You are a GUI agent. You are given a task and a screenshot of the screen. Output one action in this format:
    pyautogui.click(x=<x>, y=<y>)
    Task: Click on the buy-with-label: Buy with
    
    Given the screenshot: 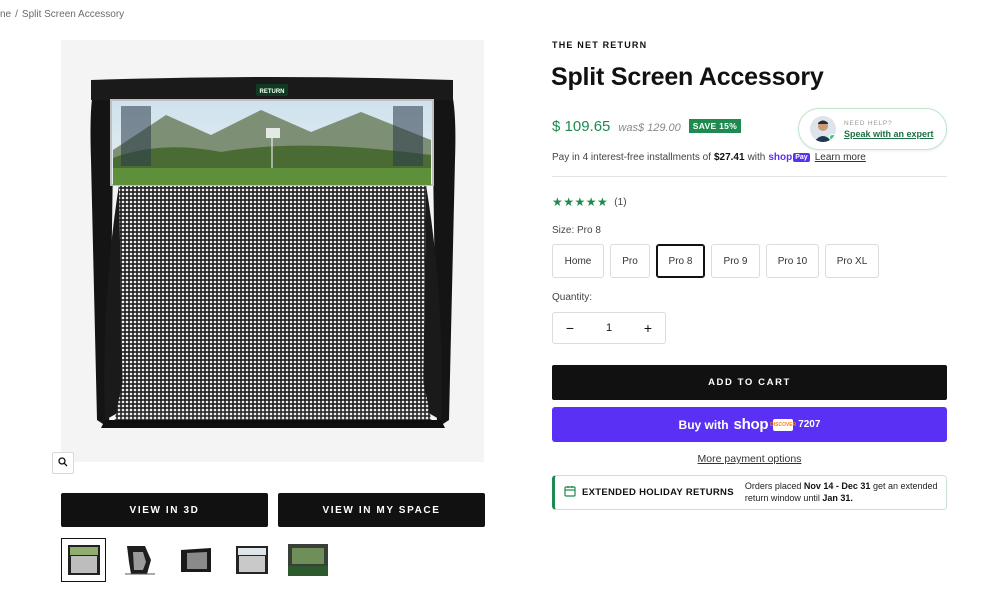 What is the action you would take?
    pyautogui.click(x=703, y=424)
    